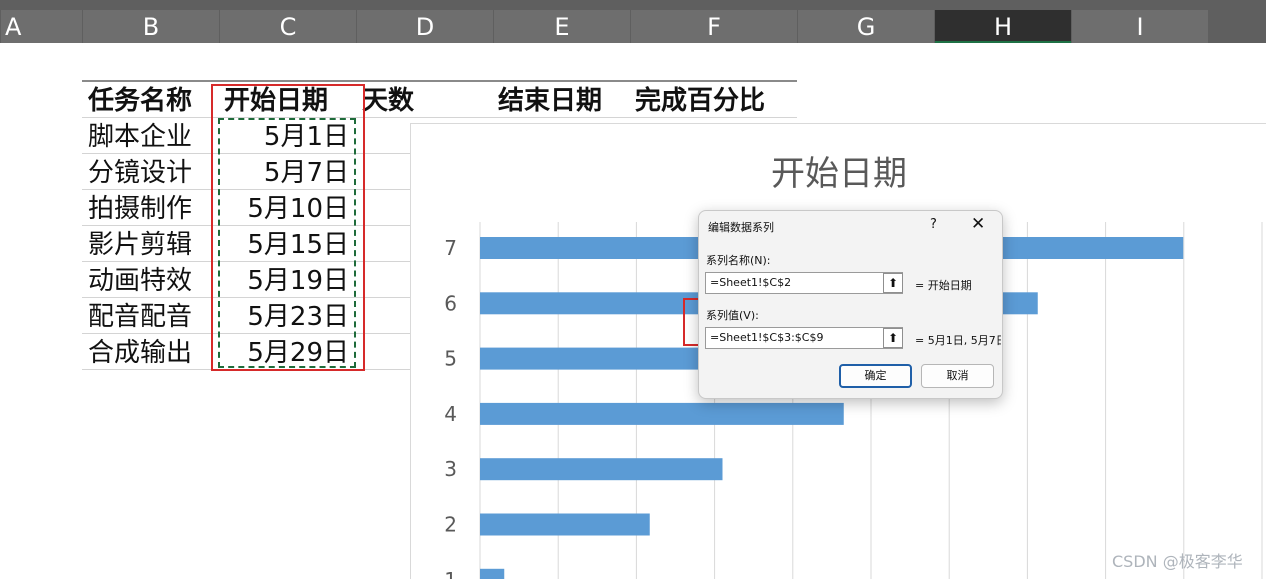  What do you see at coordinates (140, 245) in the screenshot?
I see `task-name-cell: 影片剪辑` at bounding box center [140, 245].